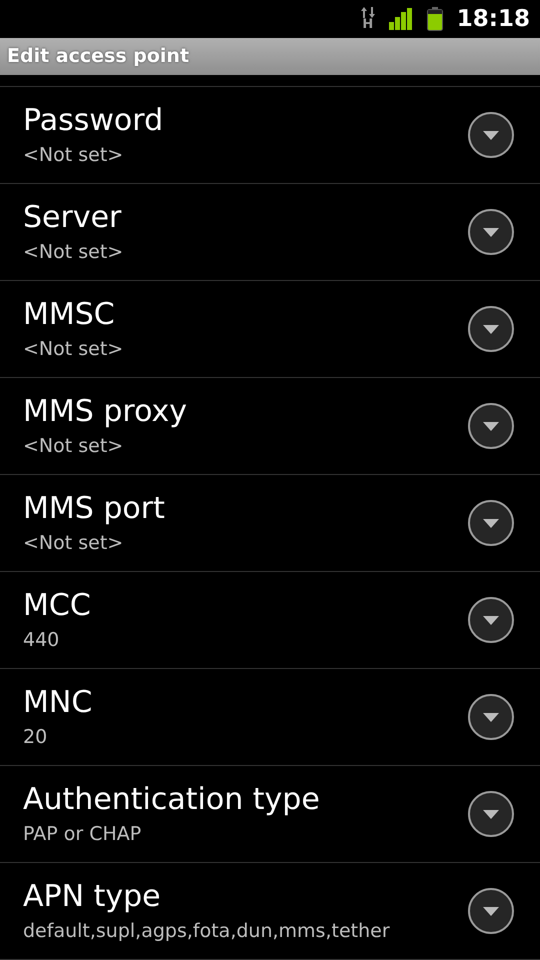 The image size is (540, 960). I want to click on preference-item: MMSC <Not set>, so click(270, 329).